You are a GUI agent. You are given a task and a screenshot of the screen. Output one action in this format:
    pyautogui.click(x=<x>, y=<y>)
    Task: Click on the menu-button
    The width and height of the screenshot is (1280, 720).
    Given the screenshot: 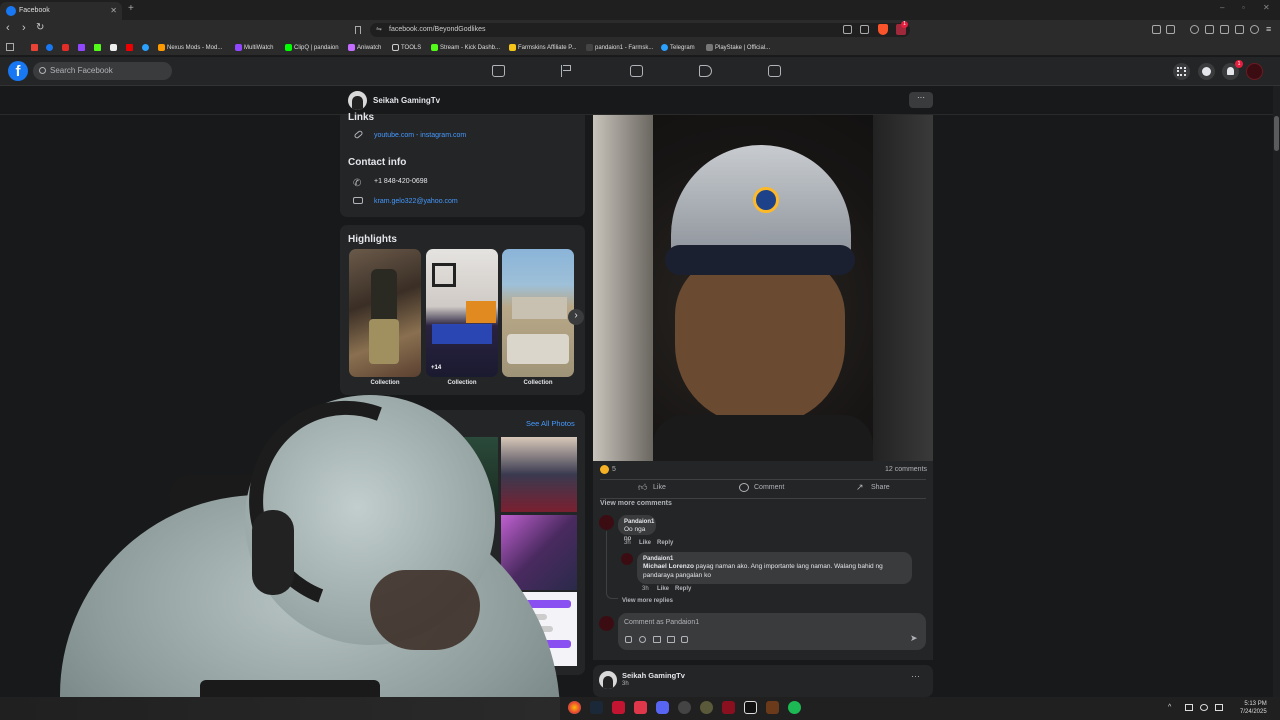 What is the action you would take?
    pyautogui.click(x=1181, y=71)
    